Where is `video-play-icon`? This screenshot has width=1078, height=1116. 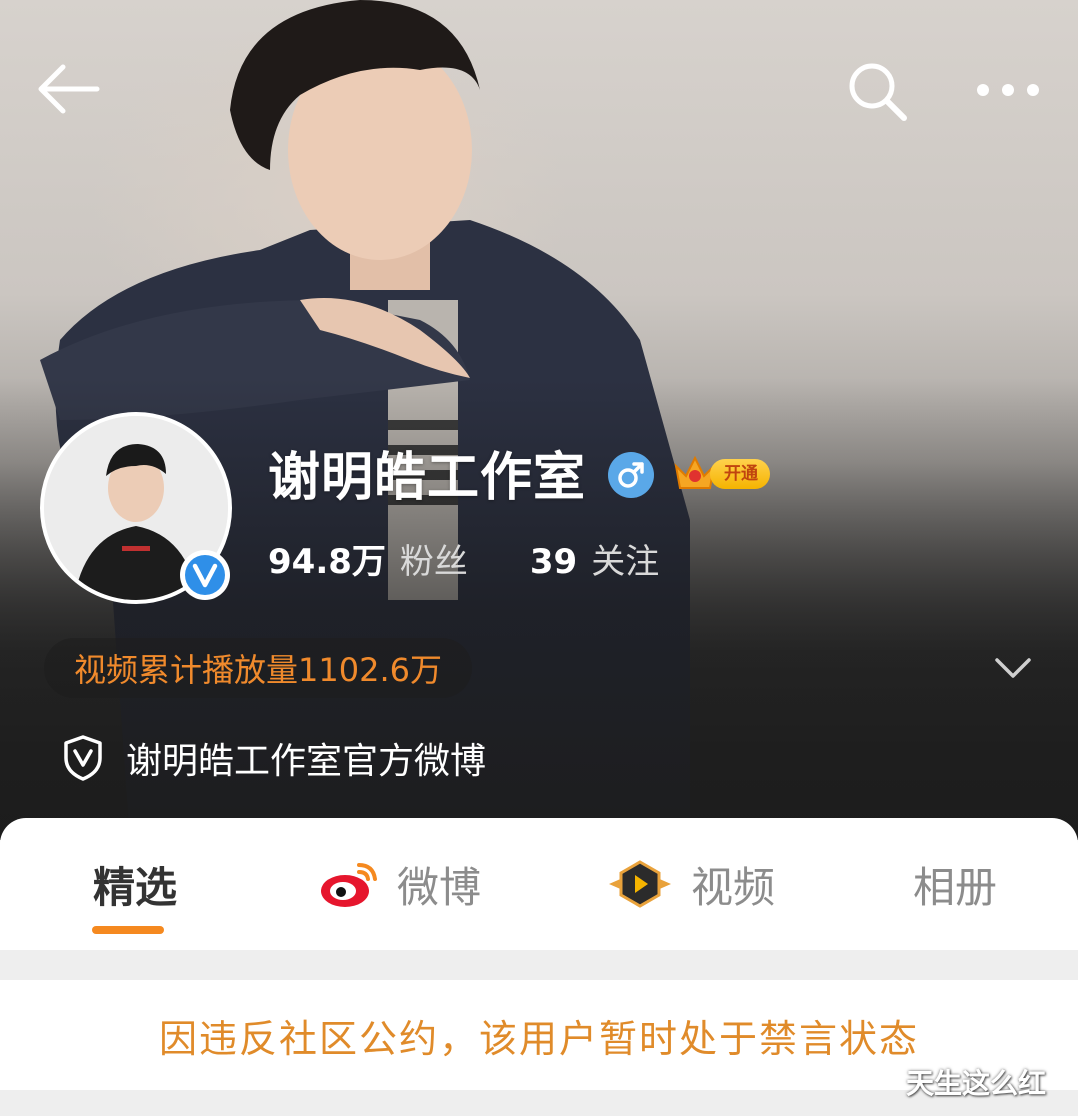
video-play-icon is located at coordinates (640, 884).